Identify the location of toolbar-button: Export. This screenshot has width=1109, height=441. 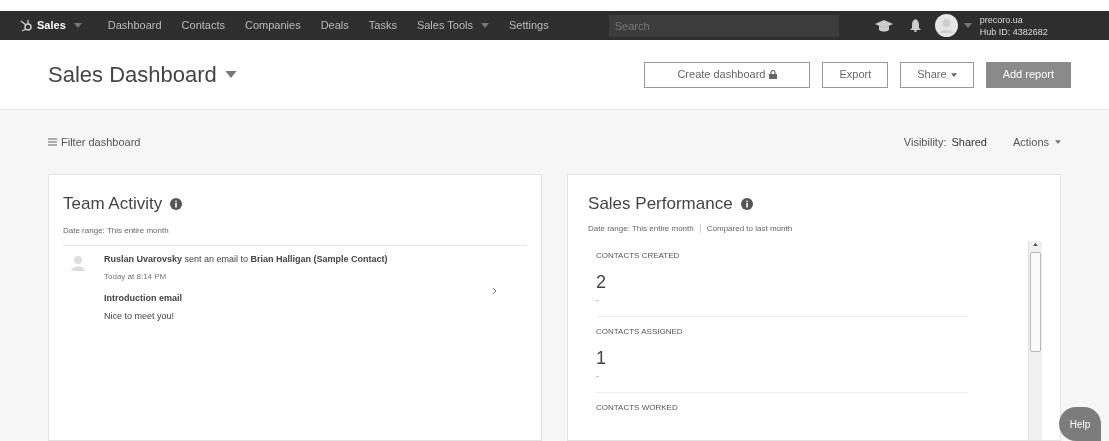
(855, 74).